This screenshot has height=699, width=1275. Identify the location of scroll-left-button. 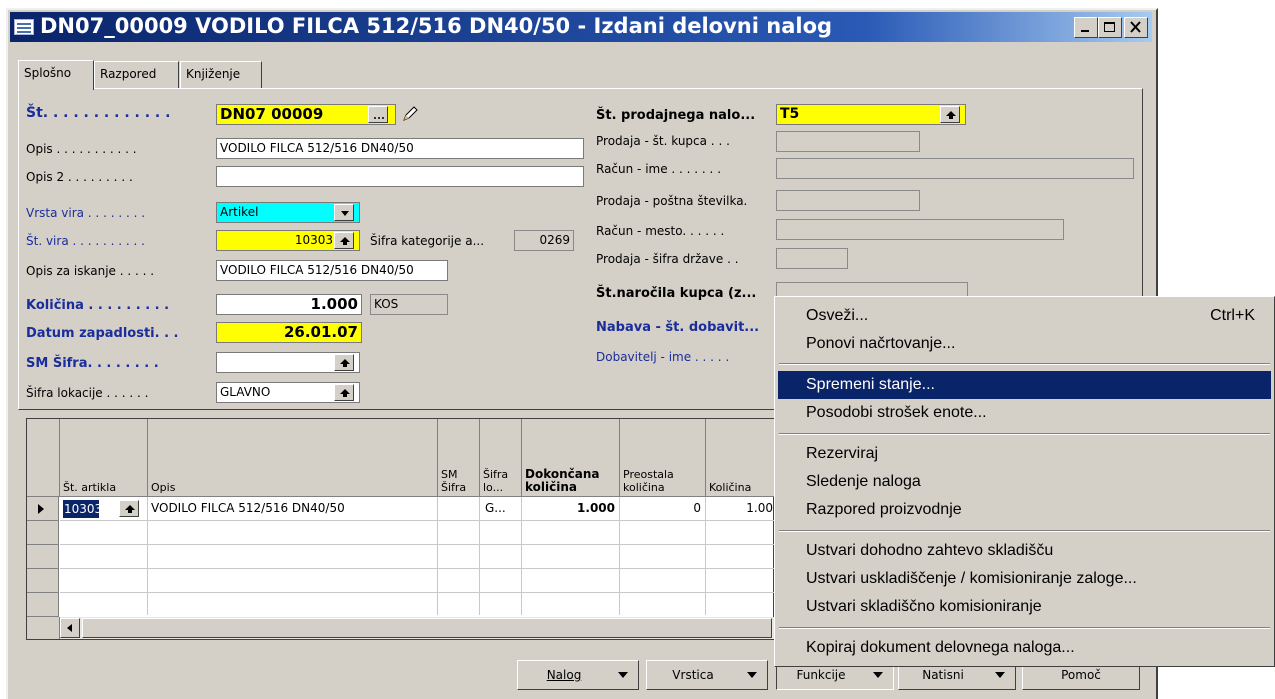
(70, 628).